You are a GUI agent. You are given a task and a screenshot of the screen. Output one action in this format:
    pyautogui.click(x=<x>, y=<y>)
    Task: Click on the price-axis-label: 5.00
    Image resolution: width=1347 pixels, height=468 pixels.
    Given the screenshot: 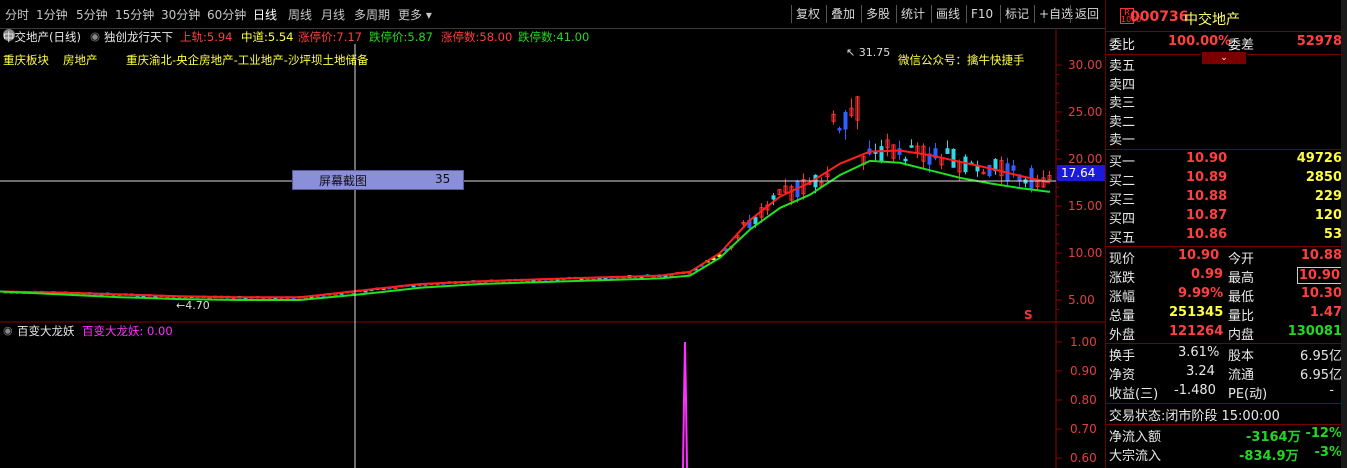 What is the action you would take?
    pyautogui.click(x=1081, y=300)
    